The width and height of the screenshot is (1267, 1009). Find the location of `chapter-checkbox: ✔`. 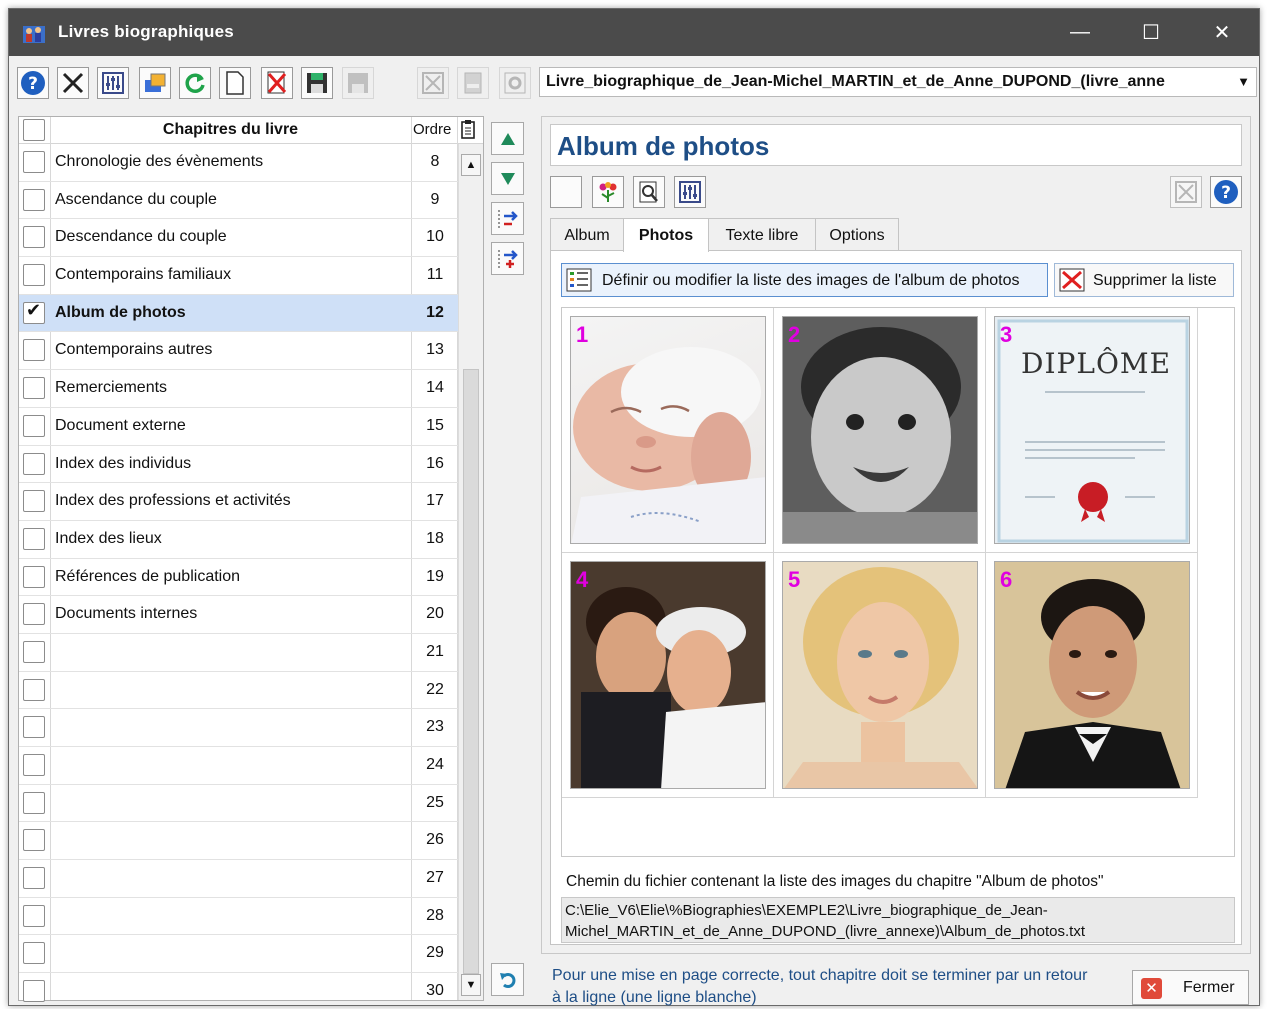

chapter-checkbox: ✔ is located at coordinates (34, 312).